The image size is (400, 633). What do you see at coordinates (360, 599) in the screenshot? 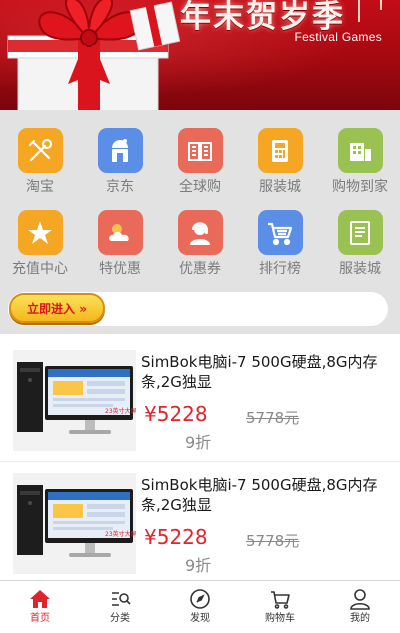
I see `user-icon` at bounding box center [360, 599].